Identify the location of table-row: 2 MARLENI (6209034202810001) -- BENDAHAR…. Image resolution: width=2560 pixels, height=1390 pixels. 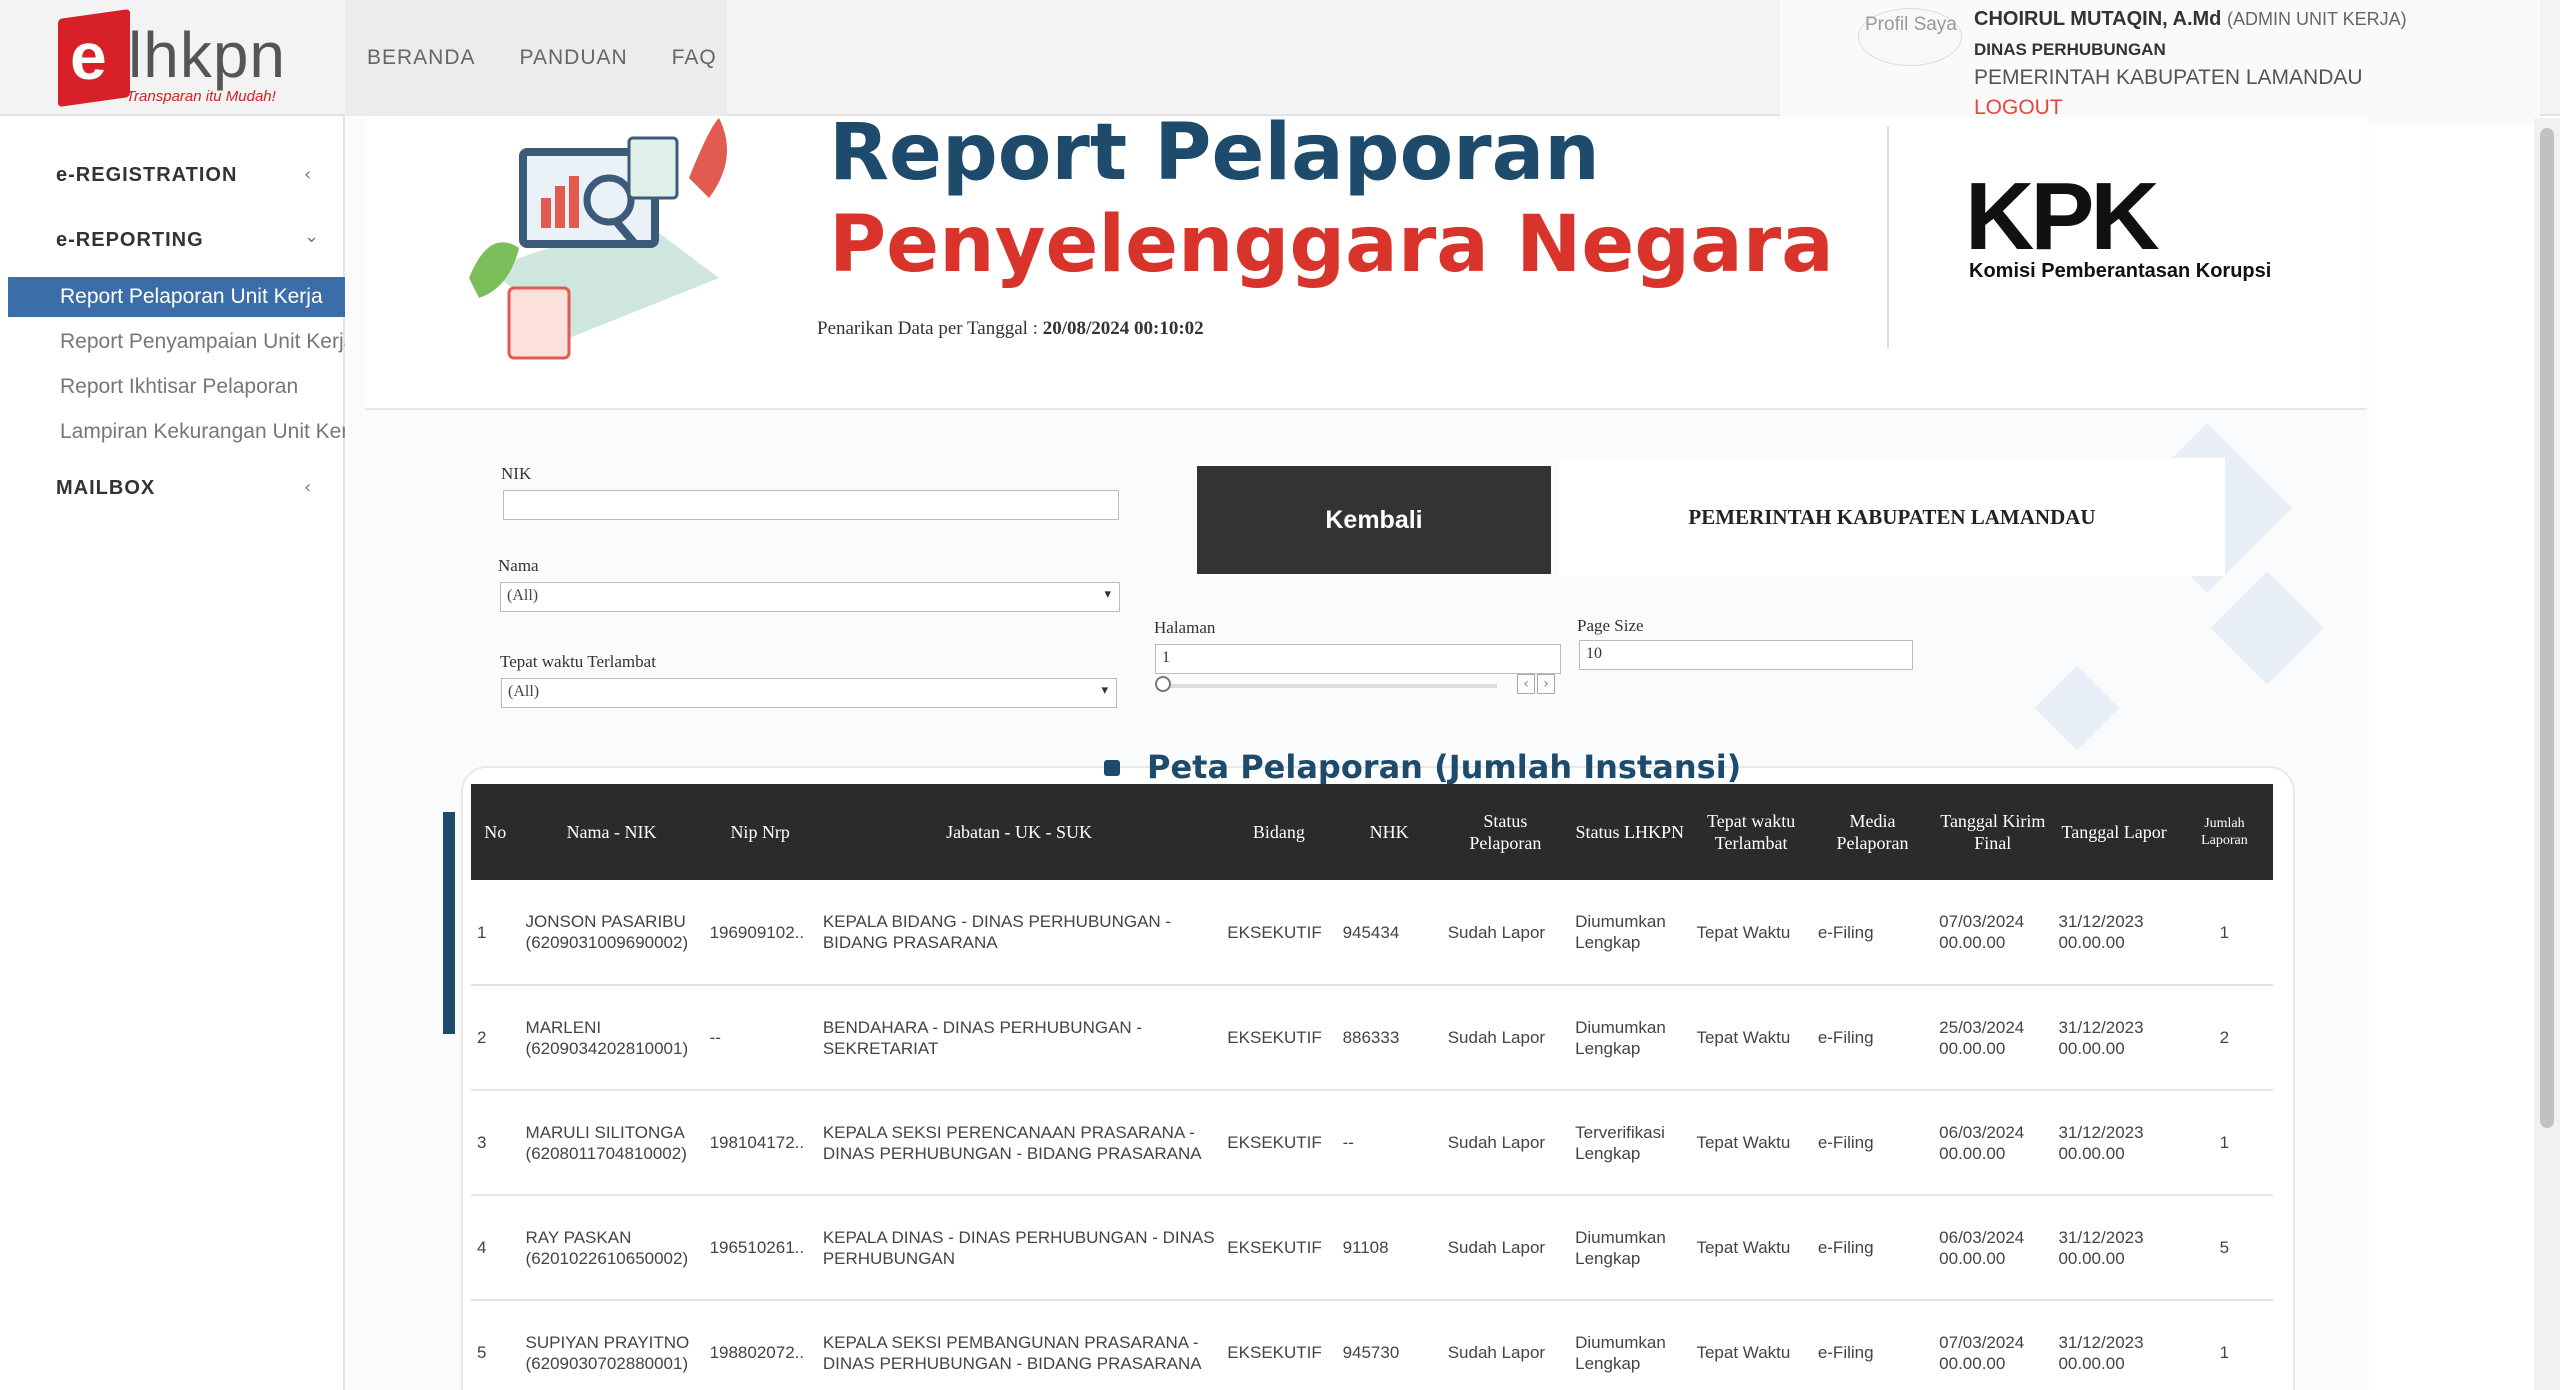
(1372, 1038).